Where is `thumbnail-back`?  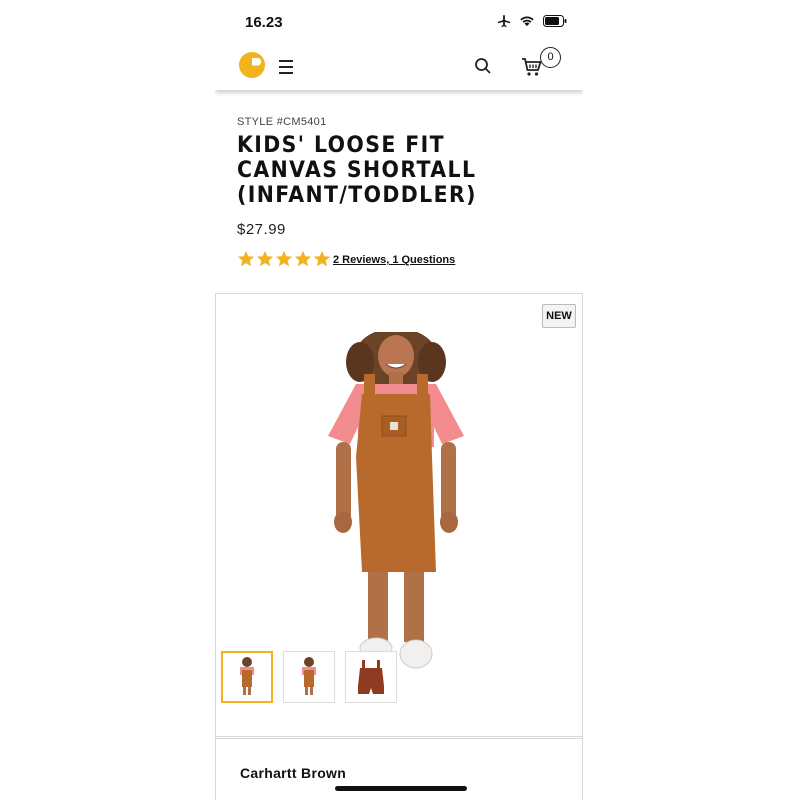 thumbnail-back is located at coordinates (309, 677).